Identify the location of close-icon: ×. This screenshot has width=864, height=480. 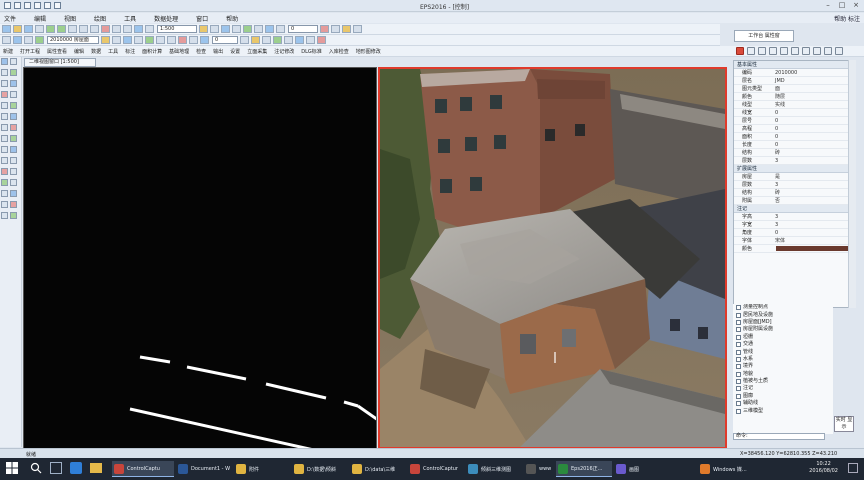
(856, 5).